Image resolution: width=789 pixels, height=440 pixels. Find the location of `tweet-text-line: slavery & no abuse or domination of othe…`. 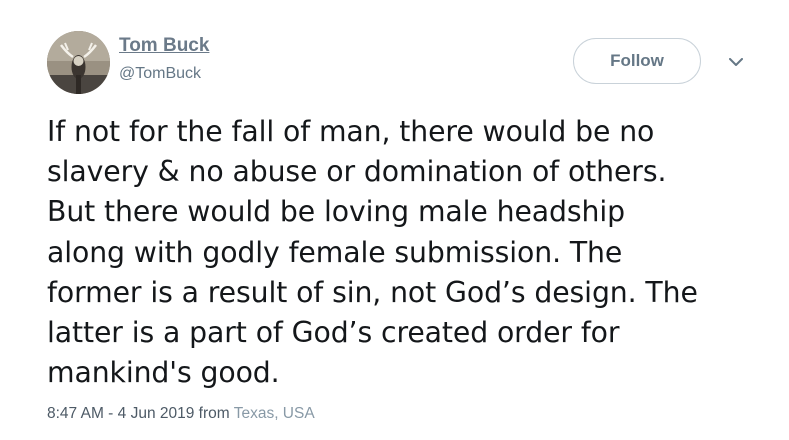

tweet-text-line: slavery & no abuse or domination of othe… is located at coordinates (357, 172).